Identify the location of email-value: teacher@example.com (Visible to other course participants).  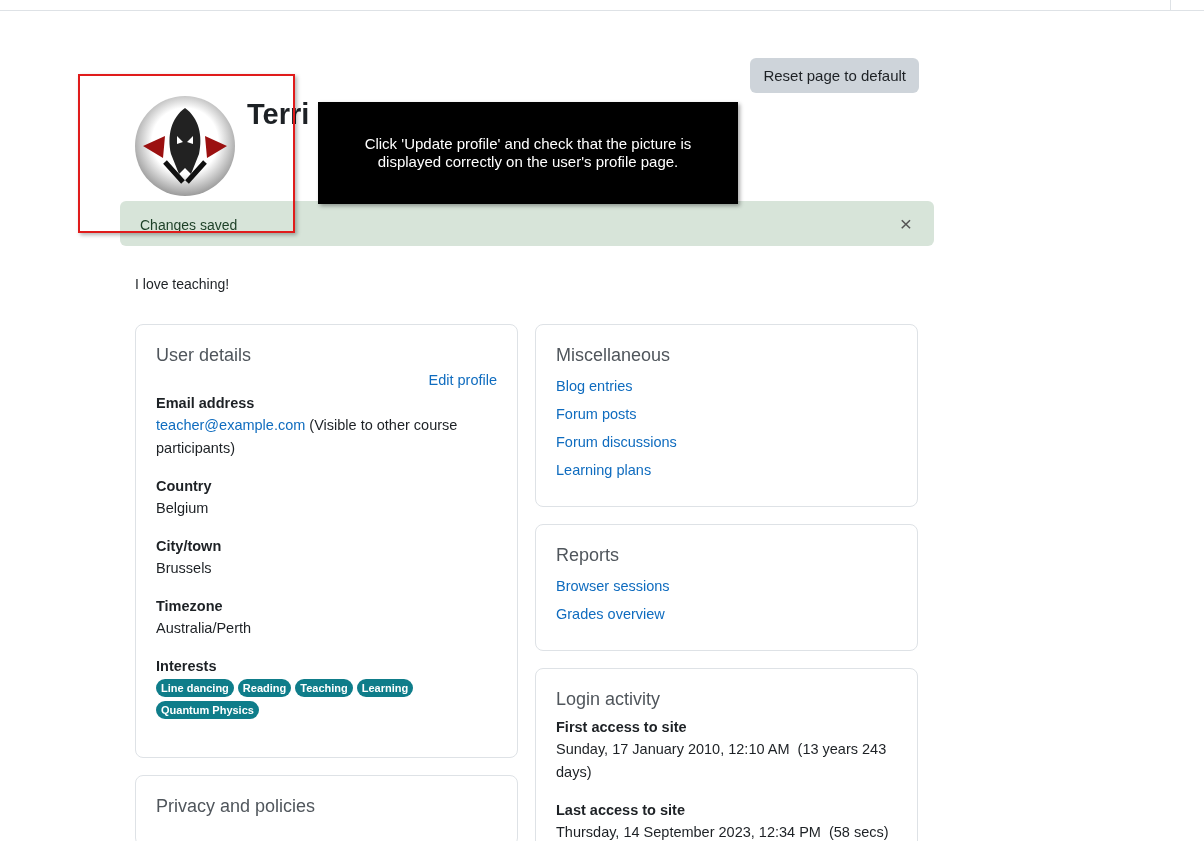
(307, 437).